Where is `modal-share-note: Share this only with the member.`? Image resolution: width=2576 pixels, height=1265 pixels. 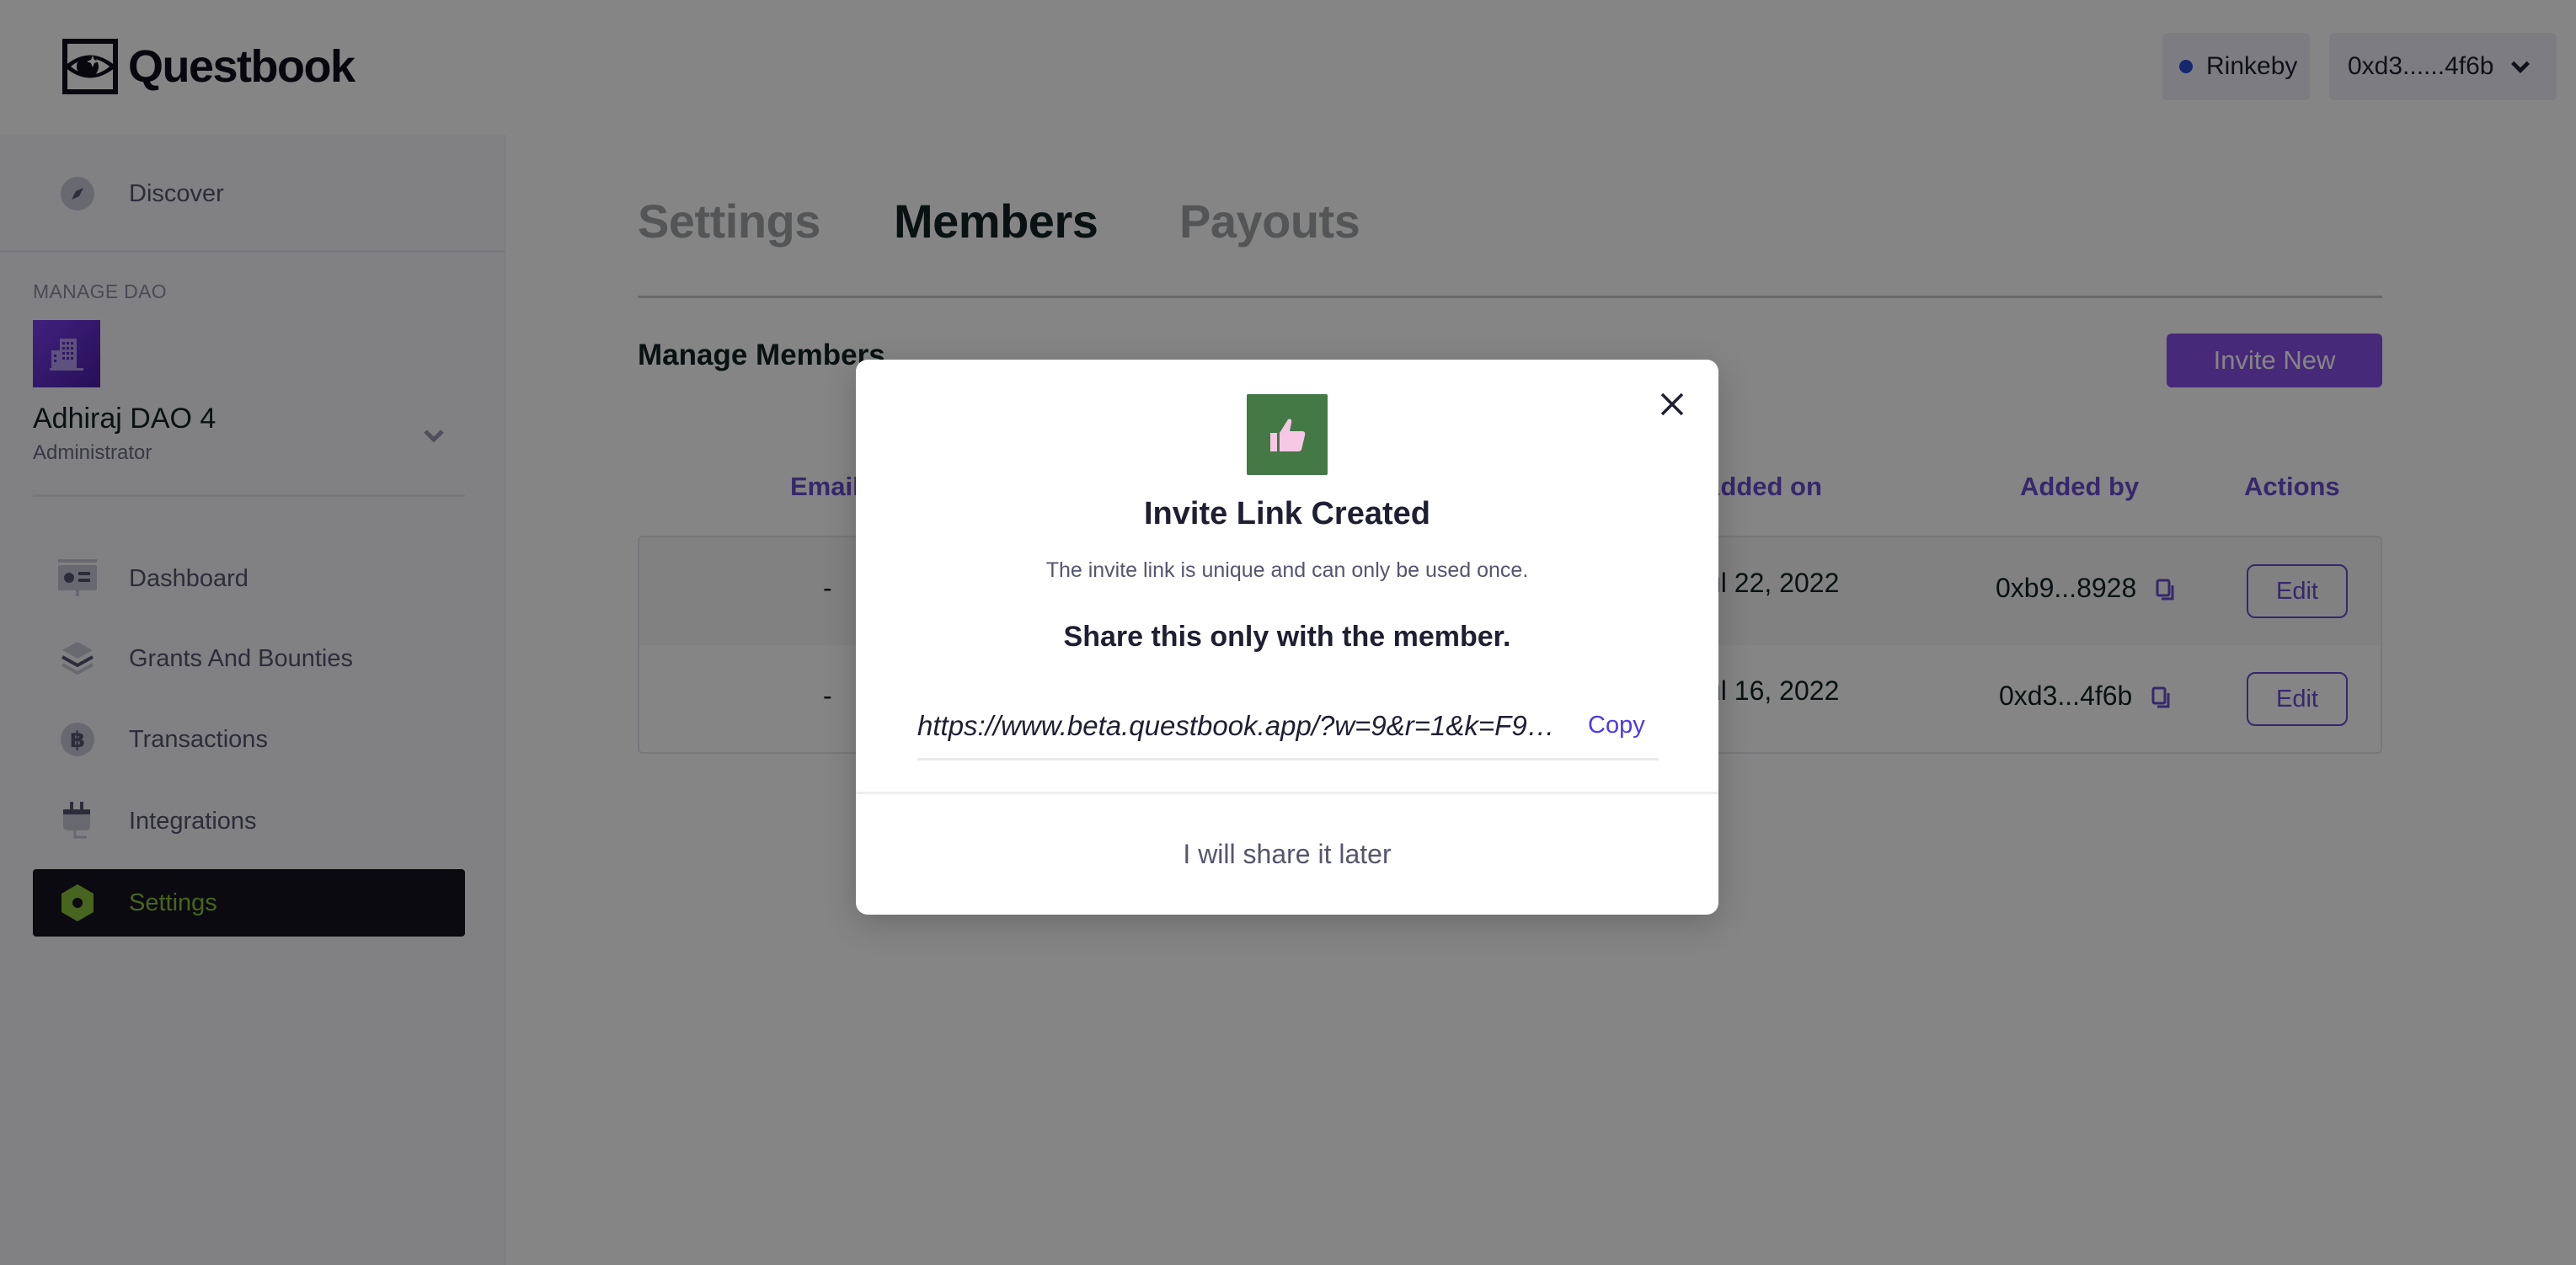
modal-share-note: Share this only with the member. is located at coordinates (1287, 637).